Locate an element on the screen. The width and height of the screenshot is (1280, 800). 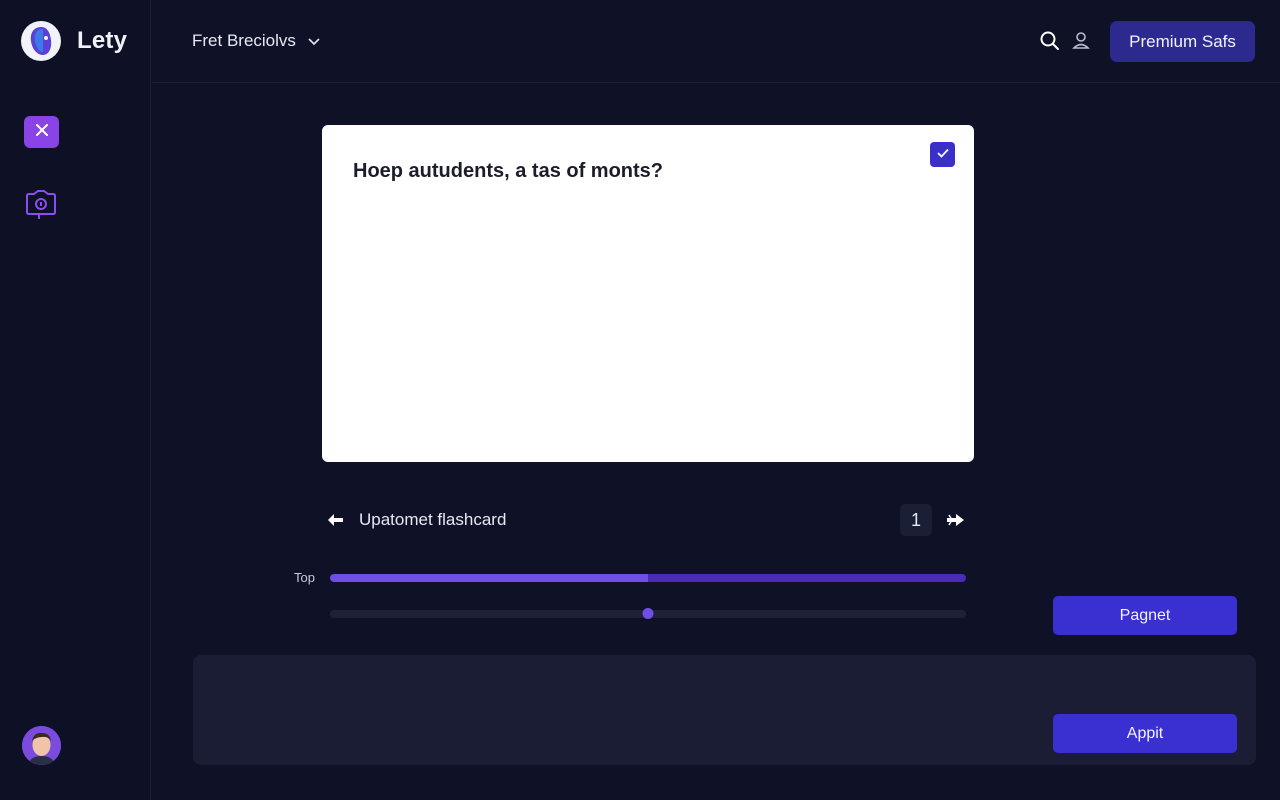
deck-selector: Fret Breciolvs is located at coordinates (256, 41).